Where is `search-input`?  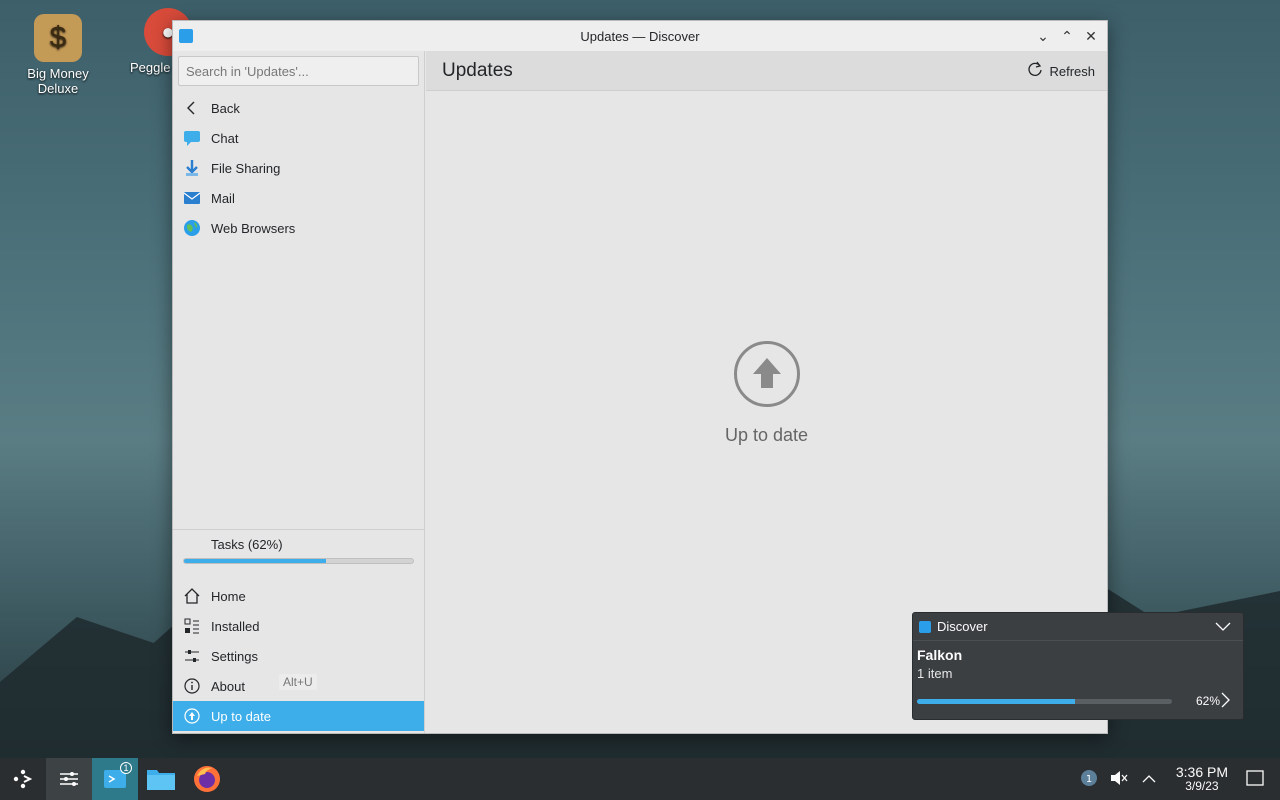
search-input is located at coordinates (298, 71).